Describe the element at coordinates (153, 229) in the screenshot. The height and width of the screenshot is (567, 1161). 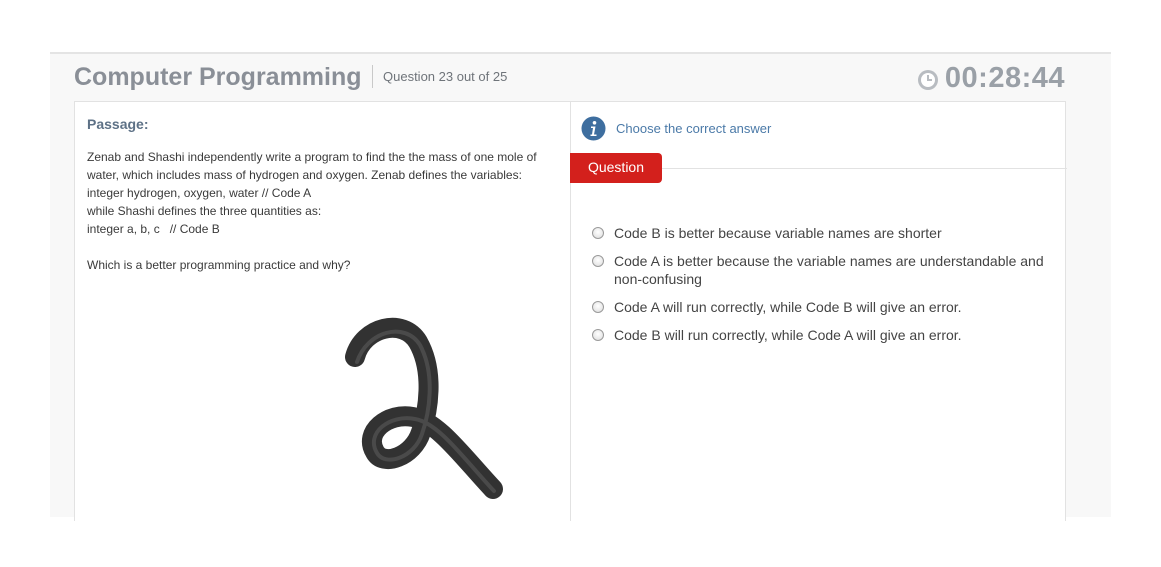
I see `passage-line: integer a, b, c // Code B` at that location.